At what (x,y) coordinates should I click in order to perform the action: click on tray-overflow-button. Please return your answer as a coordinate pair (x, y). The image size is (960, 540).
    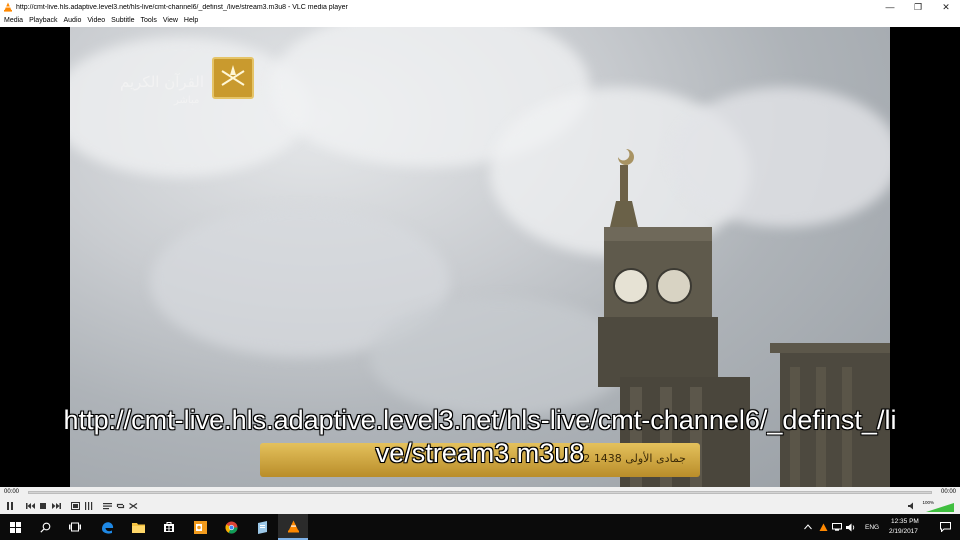
    Looking at the image, I should click on (808, 527).